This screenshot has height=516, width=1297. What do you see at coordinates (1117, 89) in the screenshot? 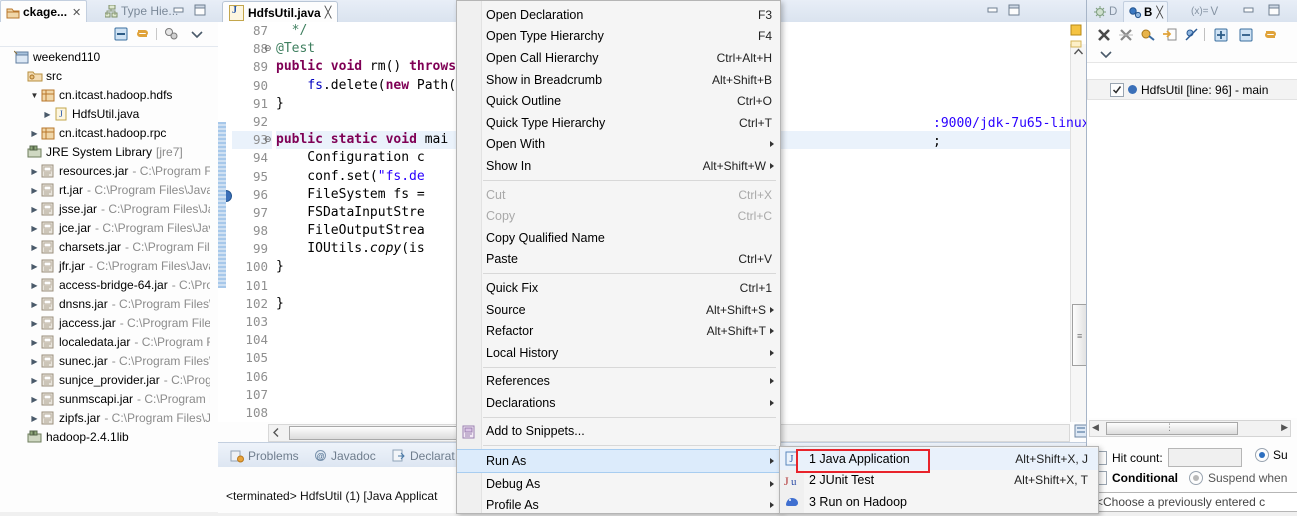
I see `breakpoint-checkbox` at bounding box center [1117, 89].